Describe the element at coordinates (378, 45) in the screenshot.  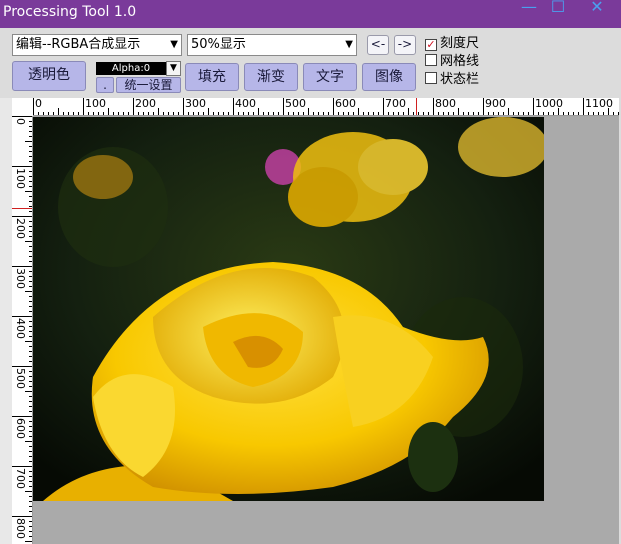
I see `prev-button: <-` at that location.